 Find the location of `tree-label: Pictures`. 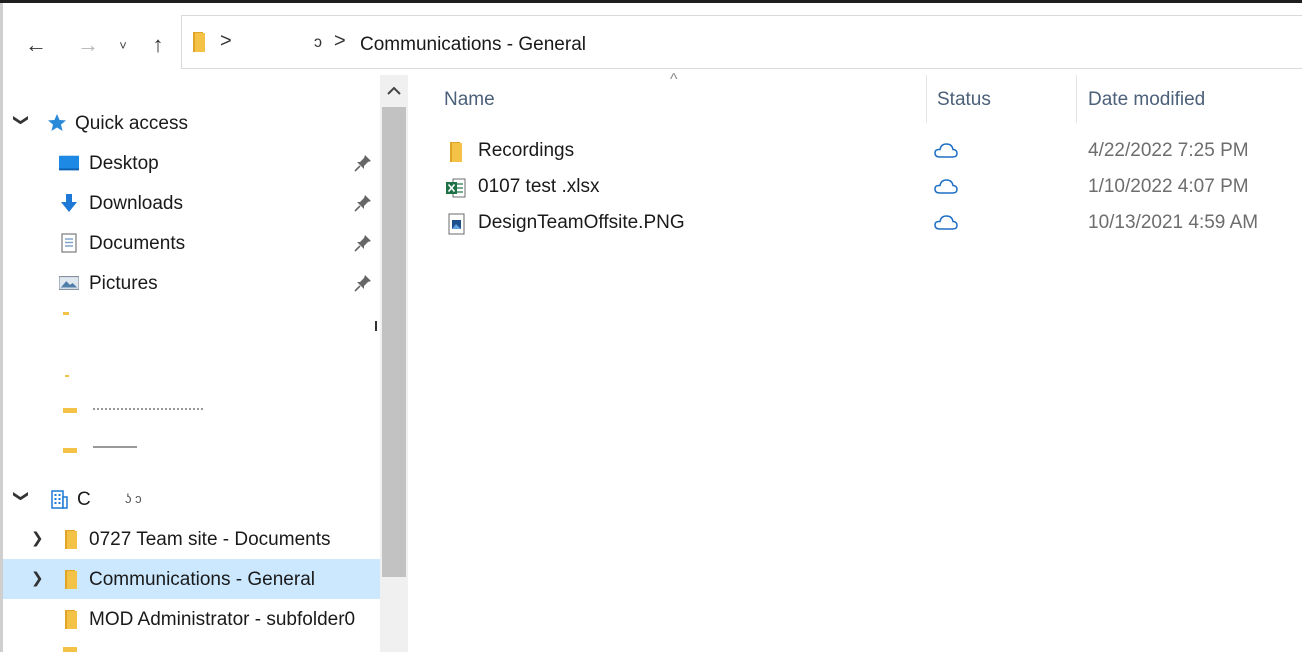

tree-label: Pictures is located at coordinates (123, 283).